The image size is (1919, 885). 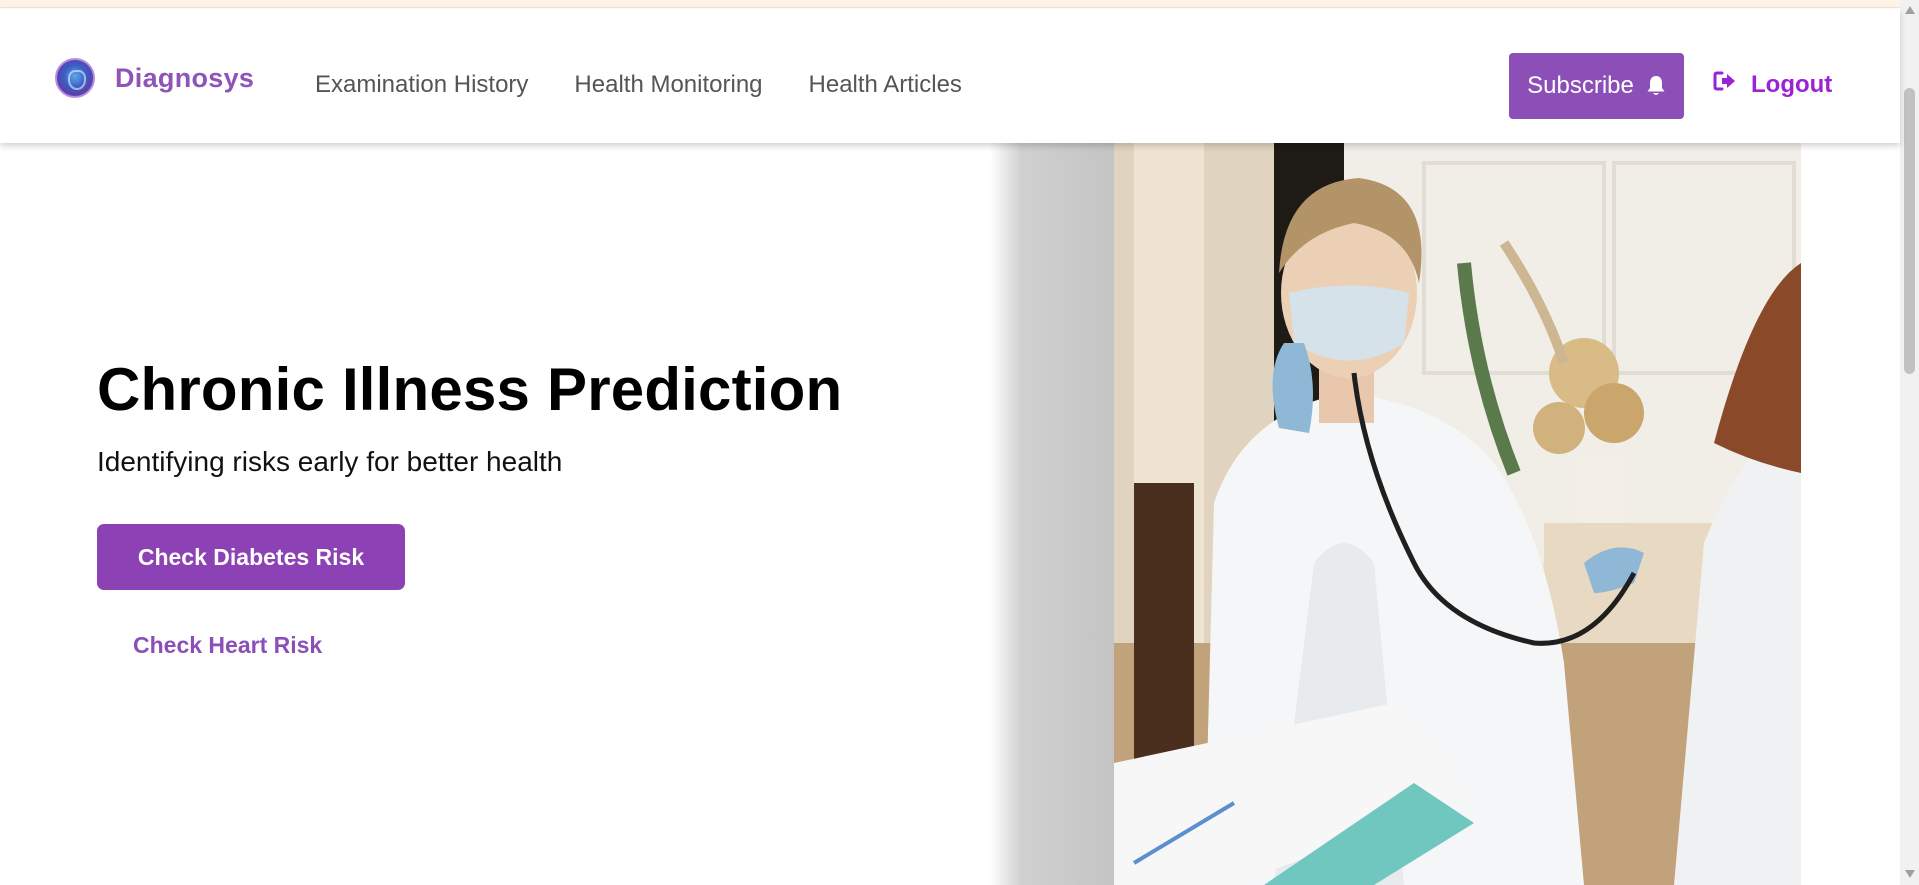 What do you see at coordinates (251, 557) in the screenshot?
I see `check-diabetes-risk-button: Check Diabetes Risk` at bounding box center [251, 557].